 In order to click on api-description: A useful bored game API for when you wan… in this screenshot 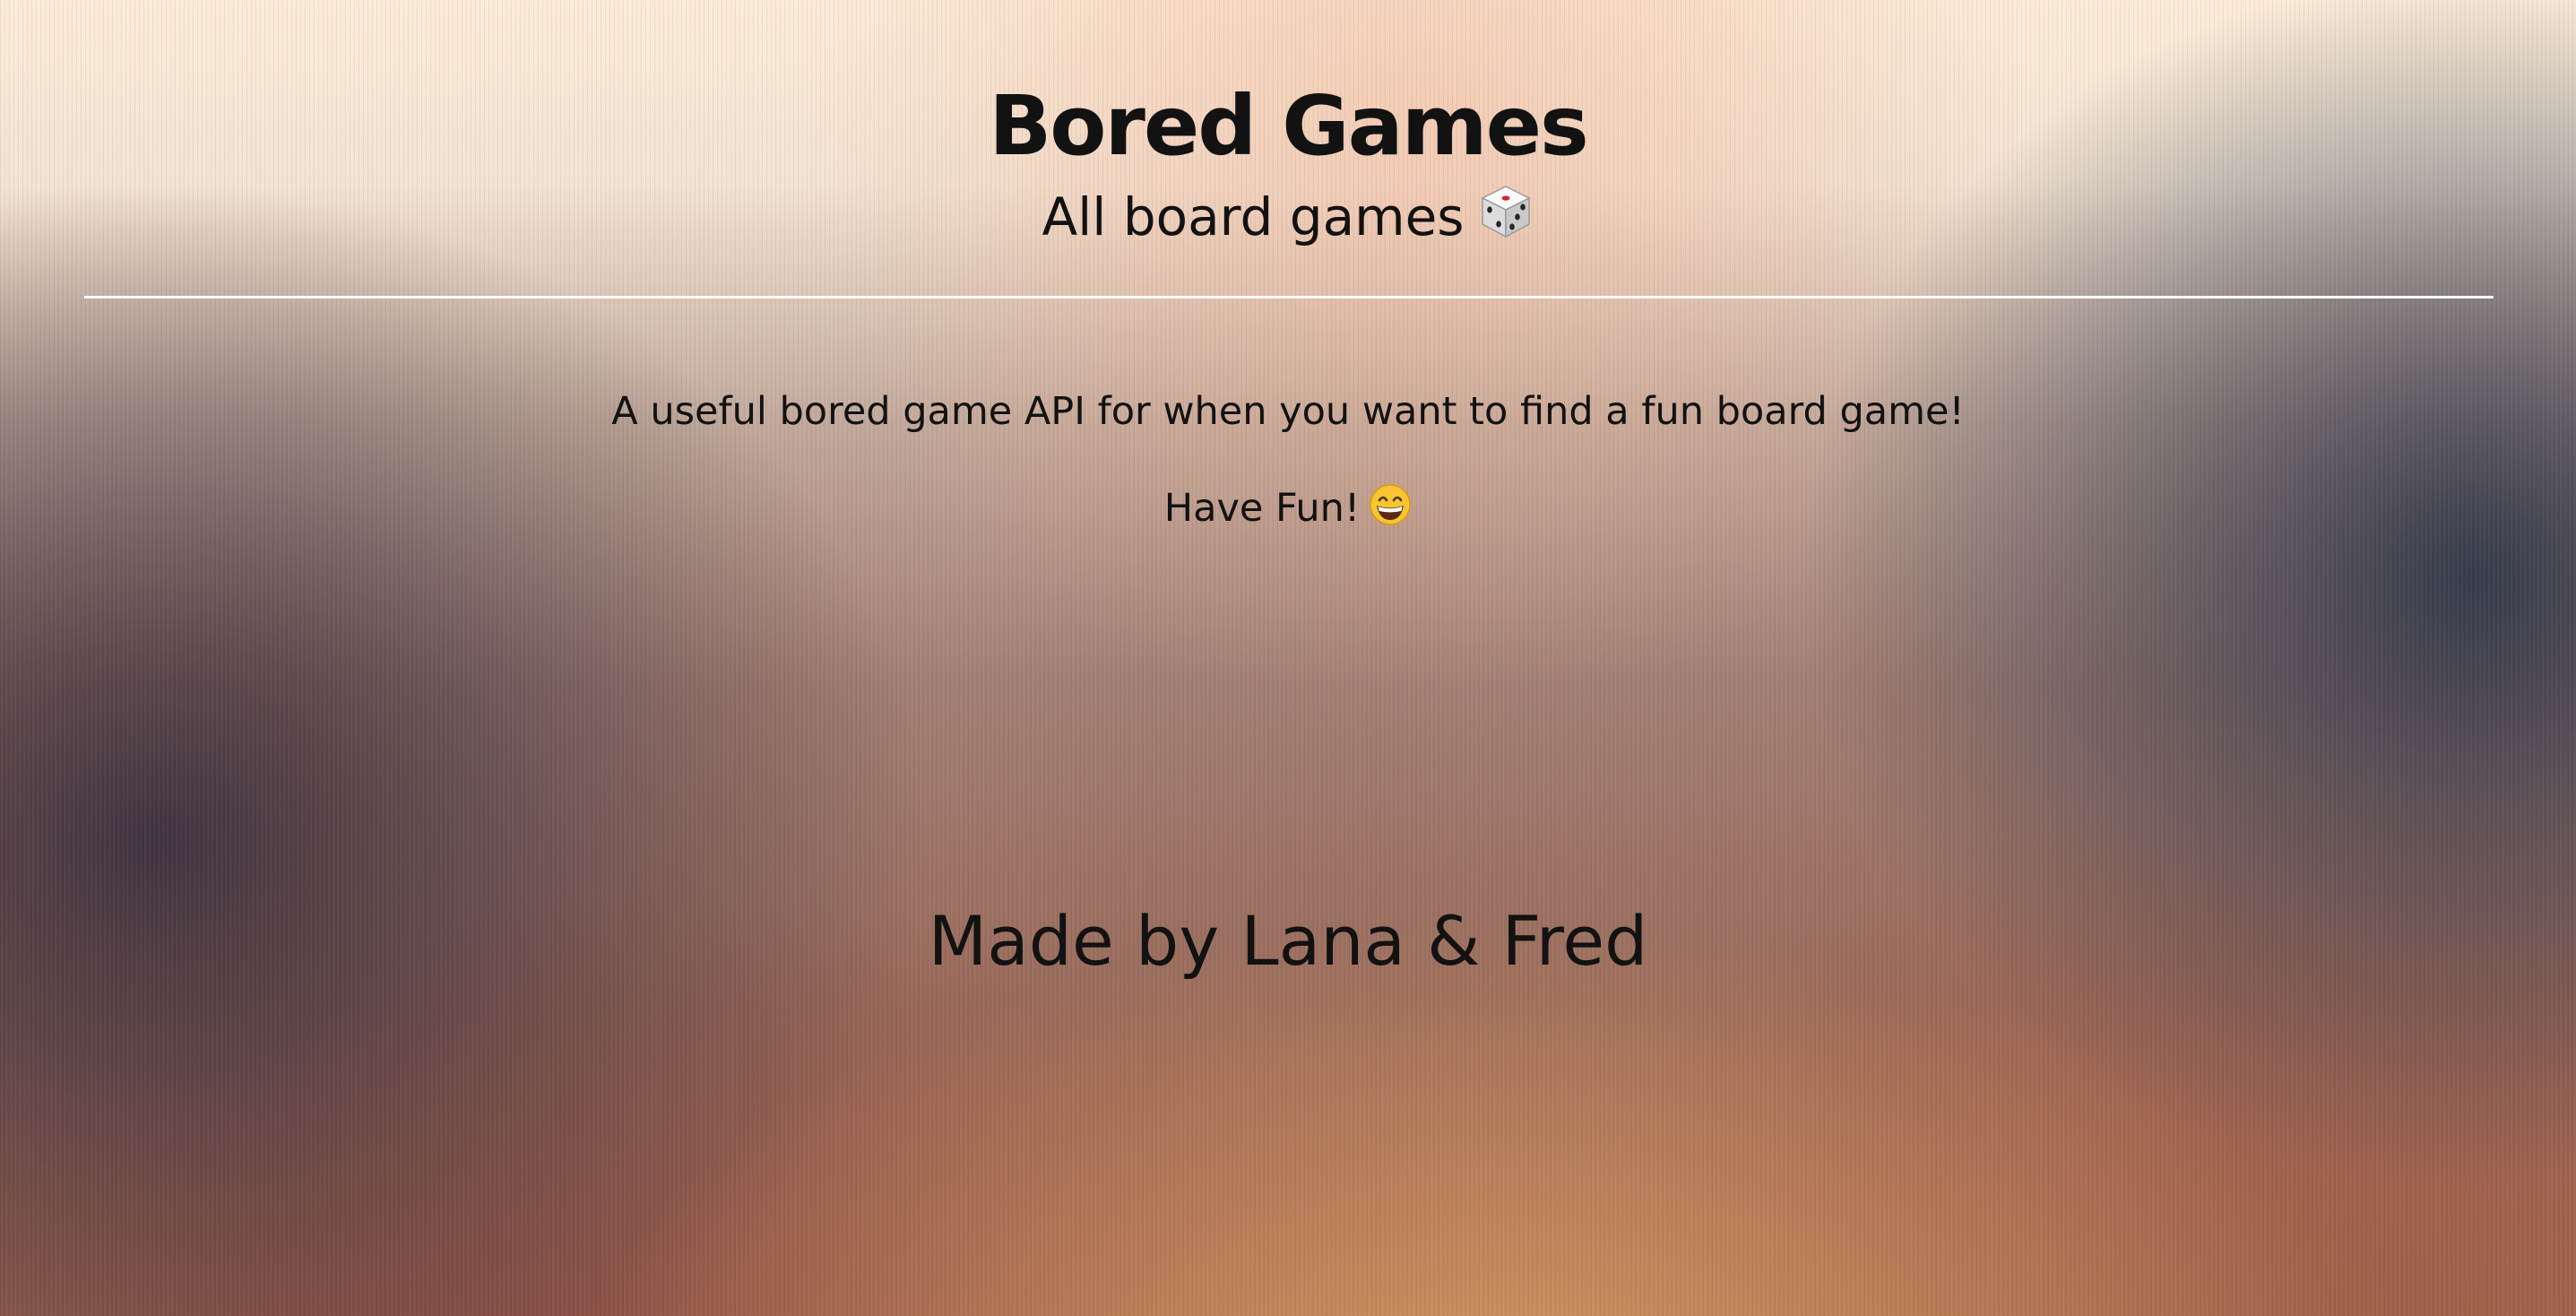, I will do `click(1288, 411)`.